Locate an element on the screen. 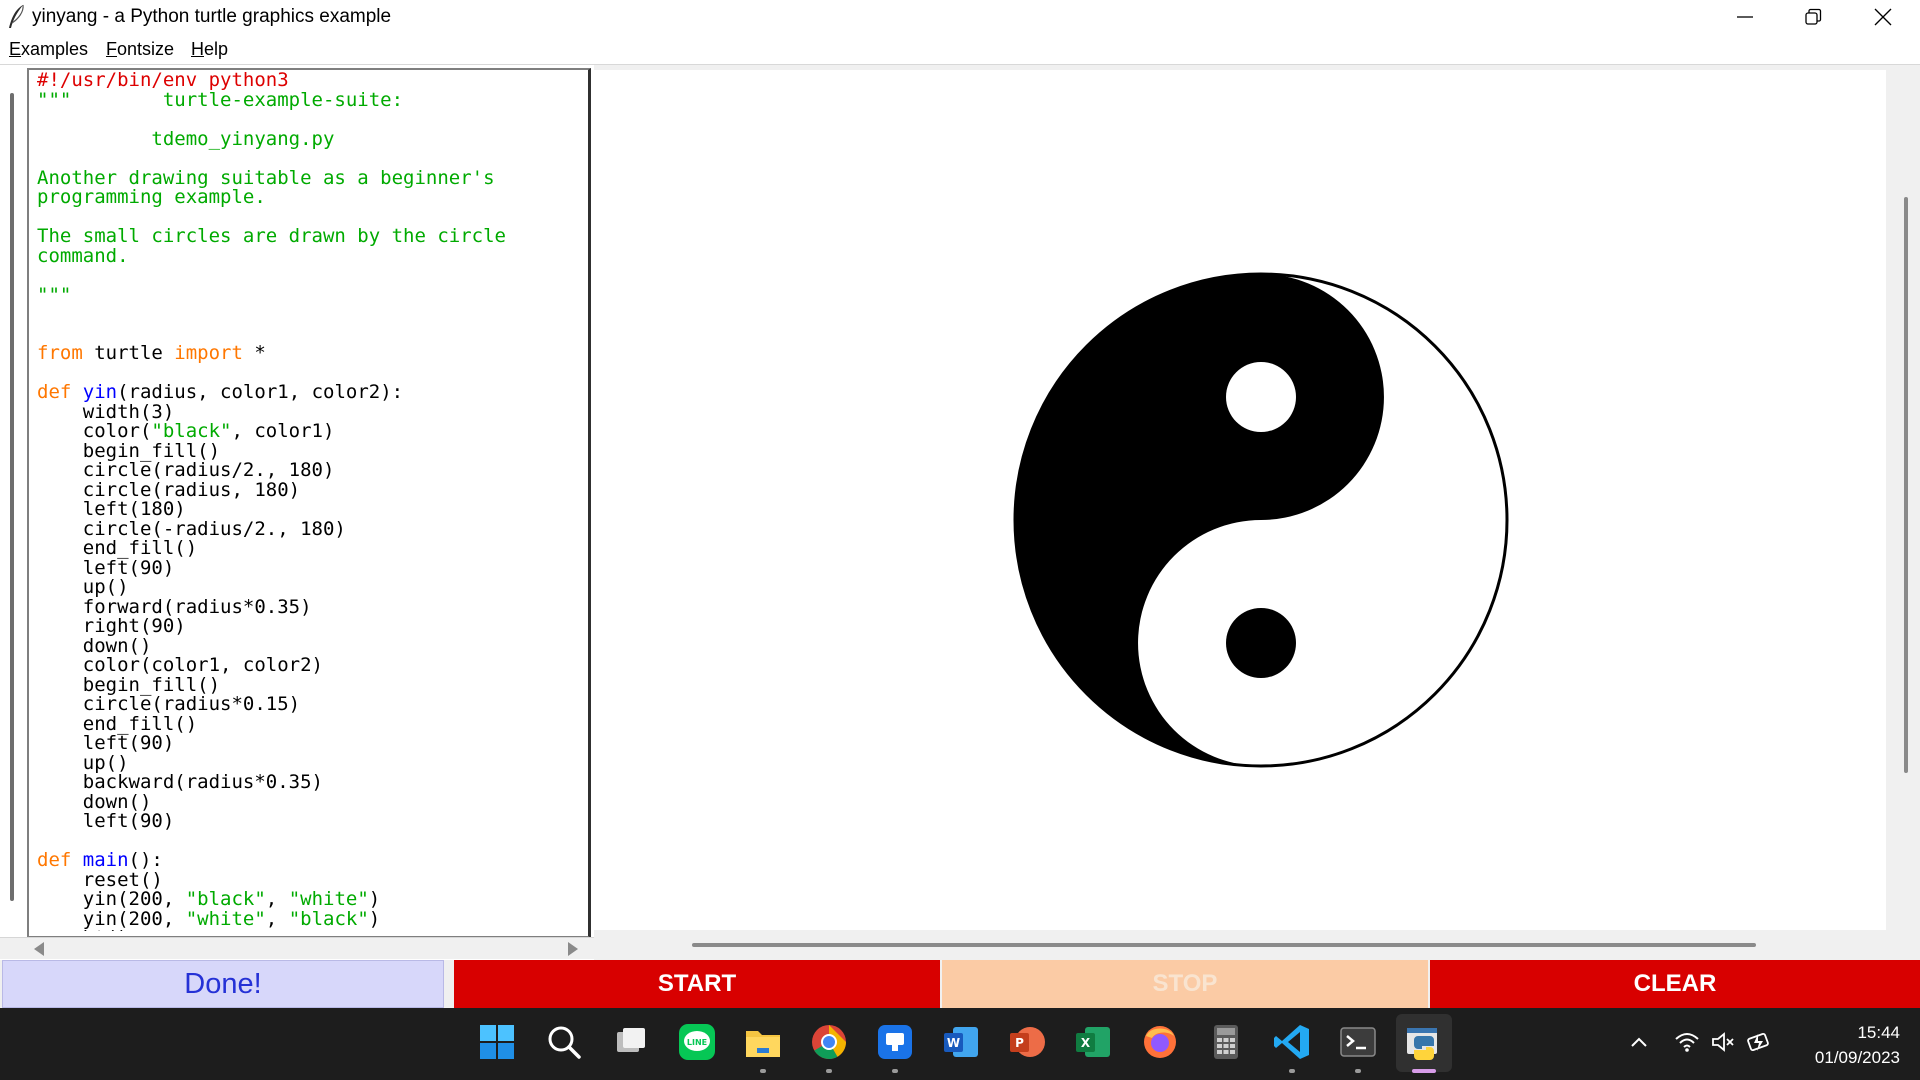 The height and width of the screenshot is (1080, 1920). menu-fontsize-accel: F is located at coordinates (111, 49).